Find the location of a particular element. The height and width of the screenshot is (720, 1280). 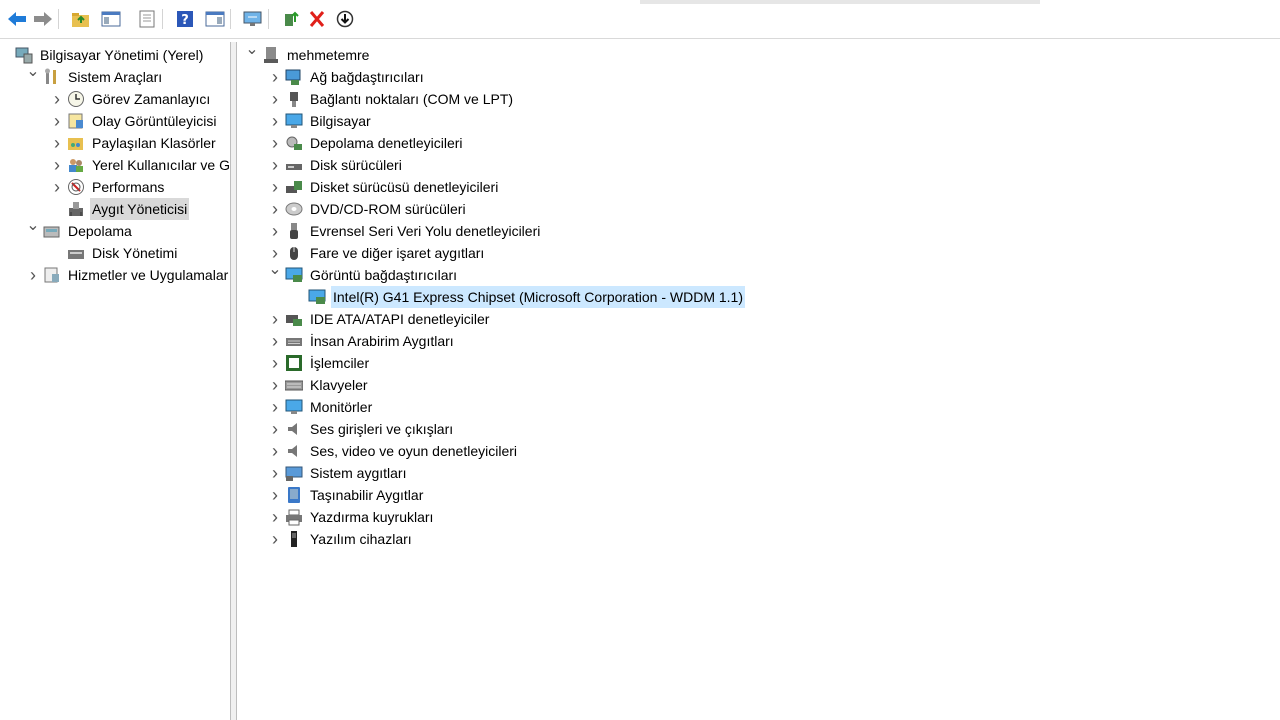

console-tree-item: ⌄ Sistem Araçları is located at coordinates (95, 76).